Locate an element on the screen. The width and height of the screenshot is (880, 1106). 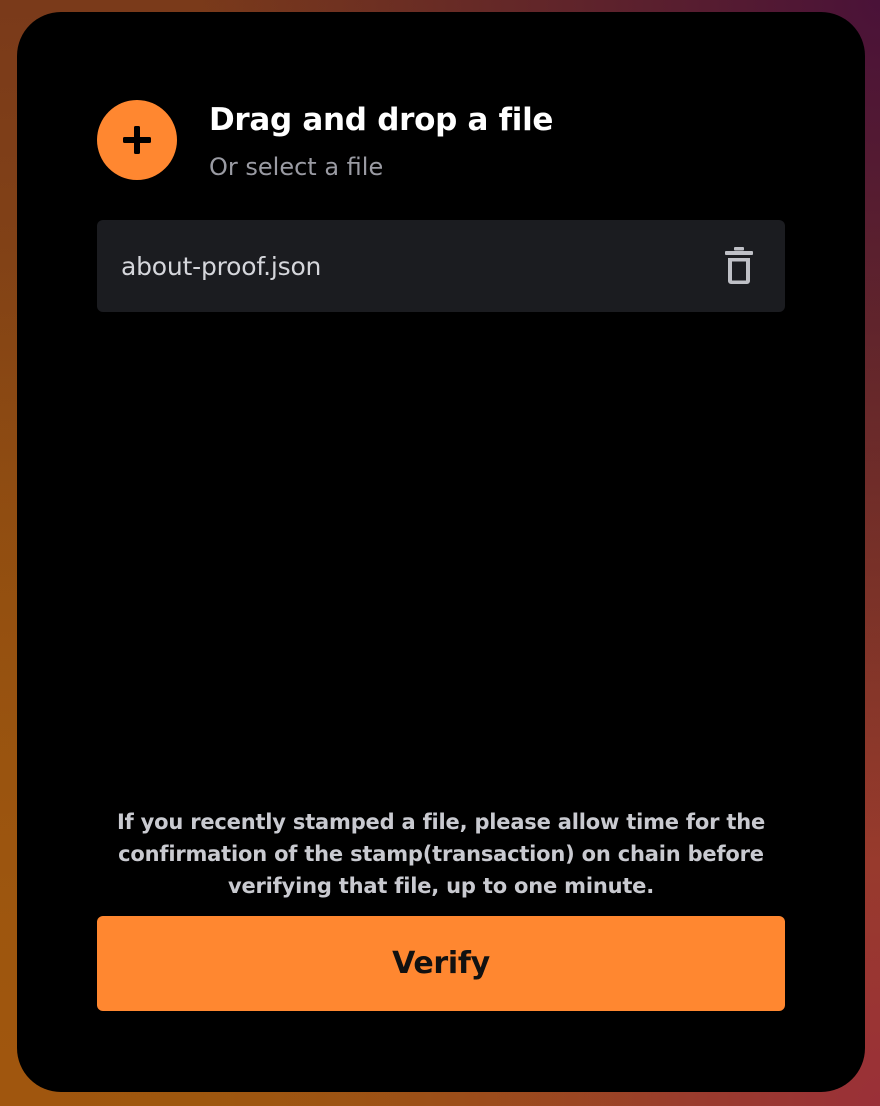
plus-icon is located at coordinates (137, 140).